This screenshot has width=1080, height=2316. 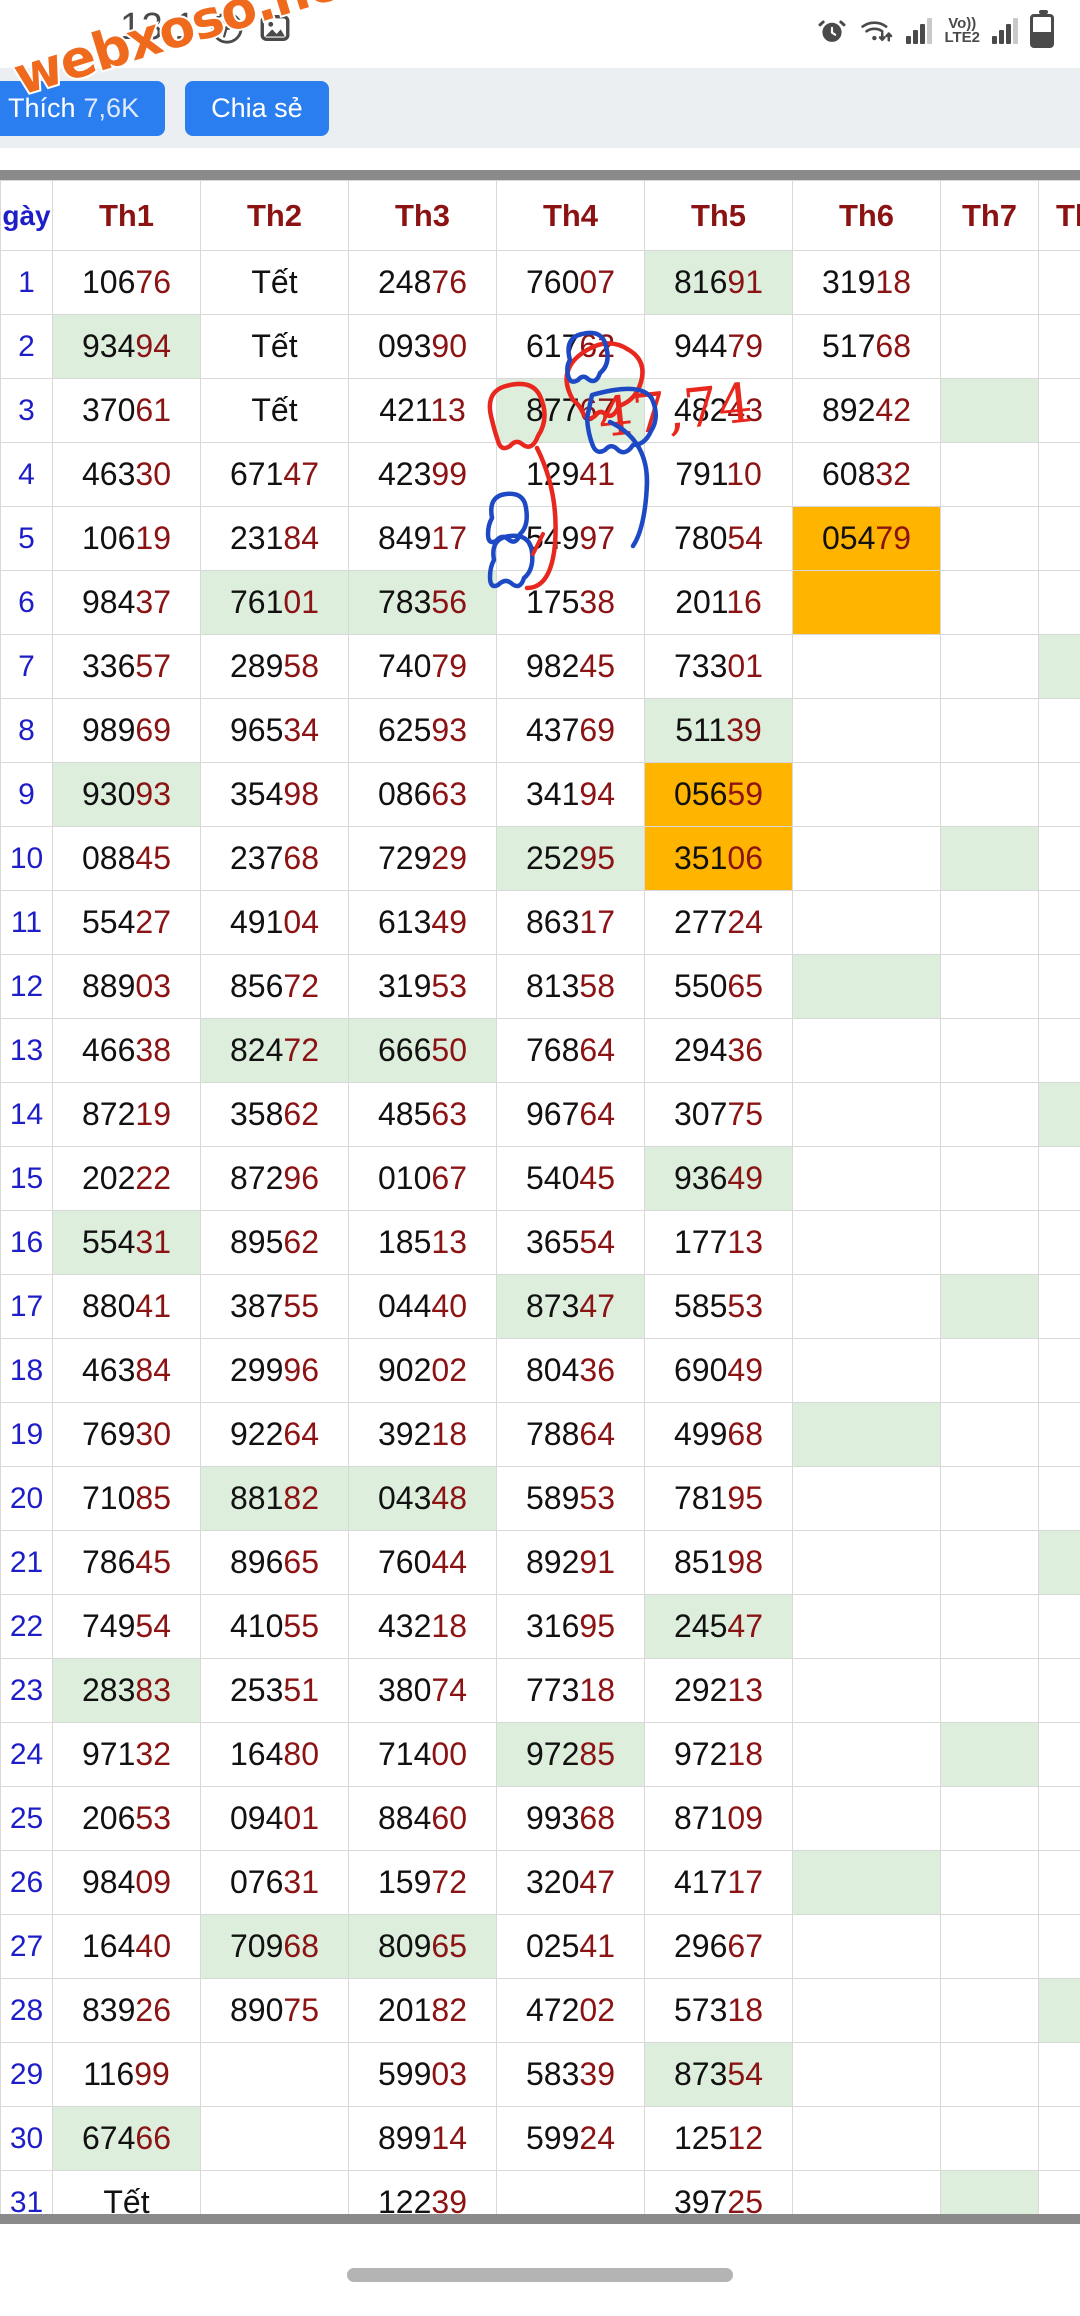 What do you see at coordinates (257, 858) in the screenshot?
I see `result-prefix: 237` at bounding box center [257, 858].